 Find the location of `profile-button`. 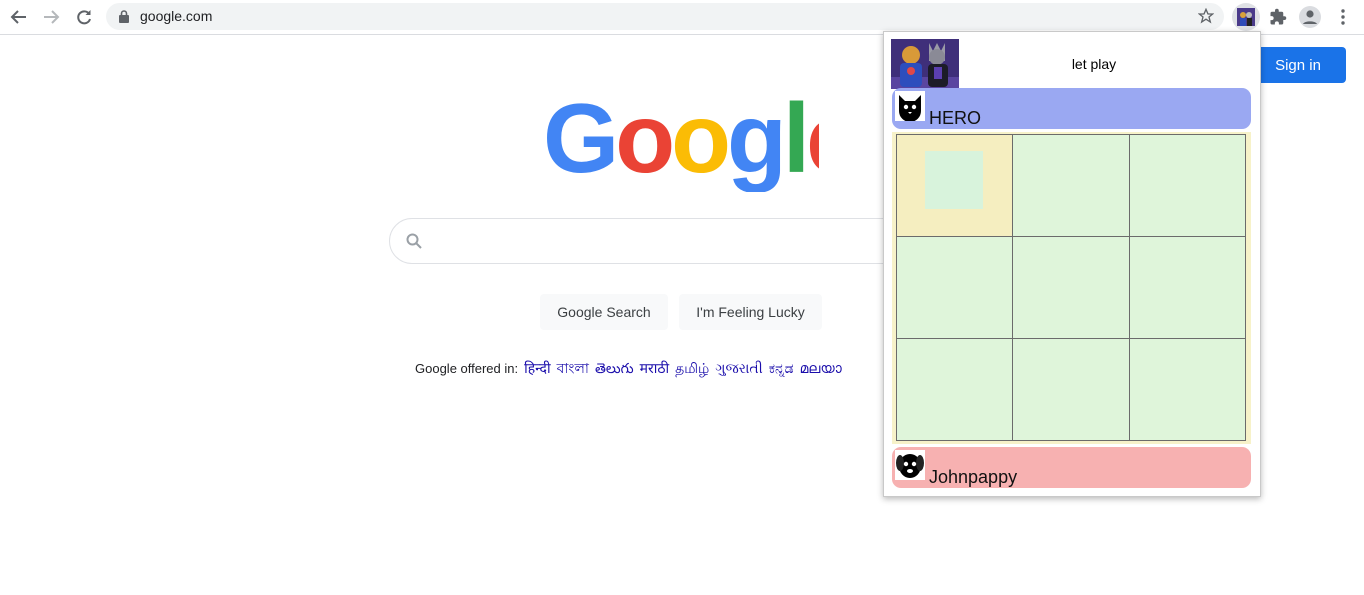

profile-button is located at coordinates (1310, 17).